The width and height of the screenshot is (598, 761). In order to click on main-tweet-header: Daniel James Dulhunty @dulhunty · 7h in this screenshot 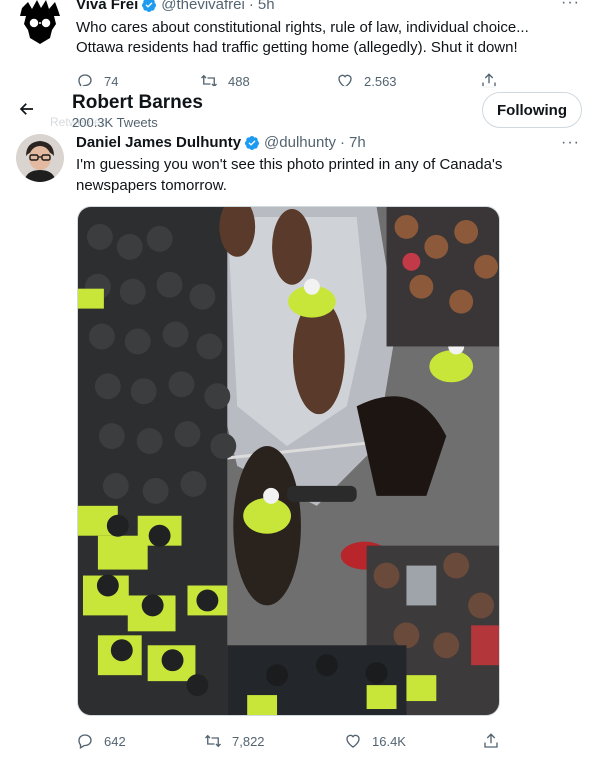, I will do `click(221, 142)`.